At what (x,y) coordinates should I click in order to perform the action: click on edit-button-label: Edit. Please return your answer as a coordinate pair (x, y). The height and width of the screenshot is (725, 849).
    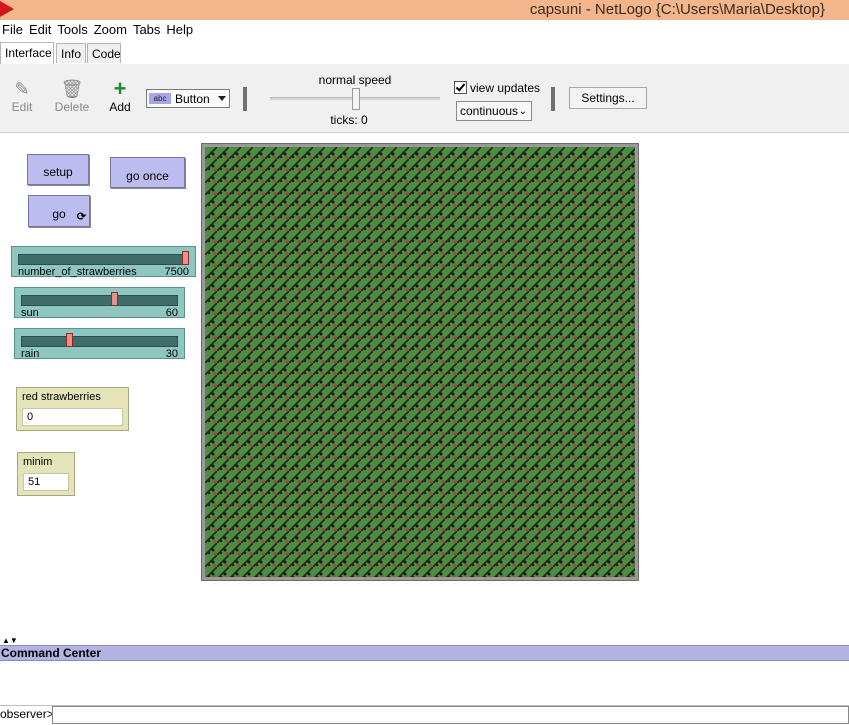
    Looking at the image, I should click on (22, 107).